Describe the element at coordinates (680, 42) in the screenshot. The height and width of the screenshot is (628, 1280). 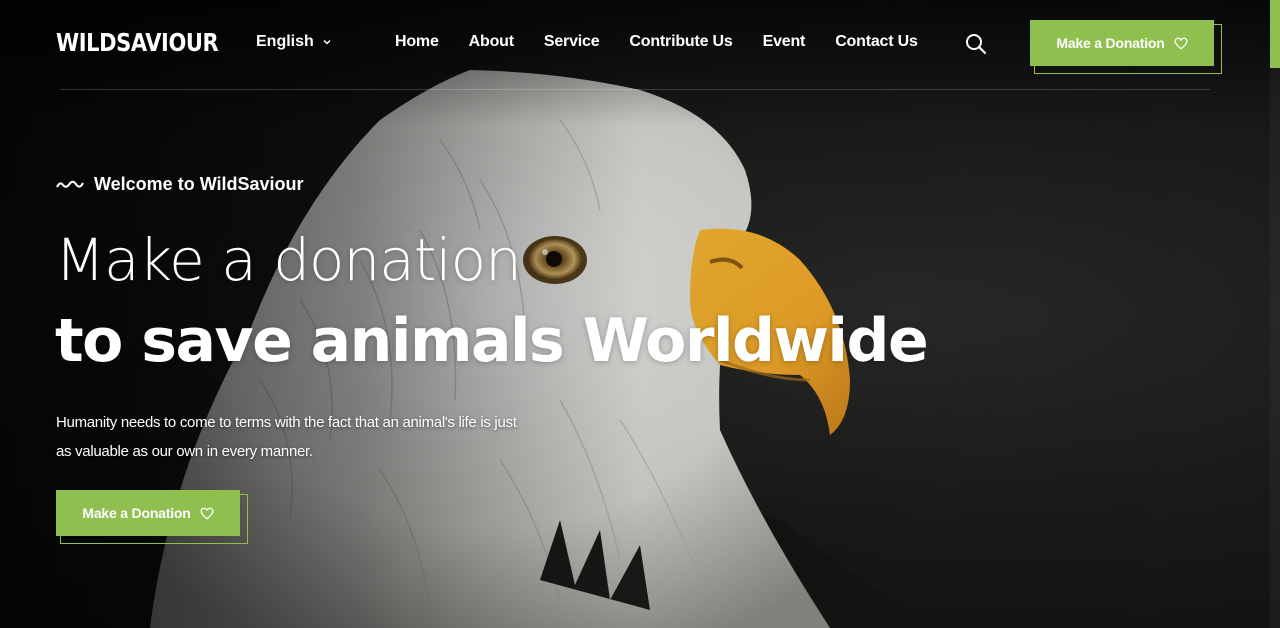
I see `nav-item-contribute-us: Contribute Us` at that location.